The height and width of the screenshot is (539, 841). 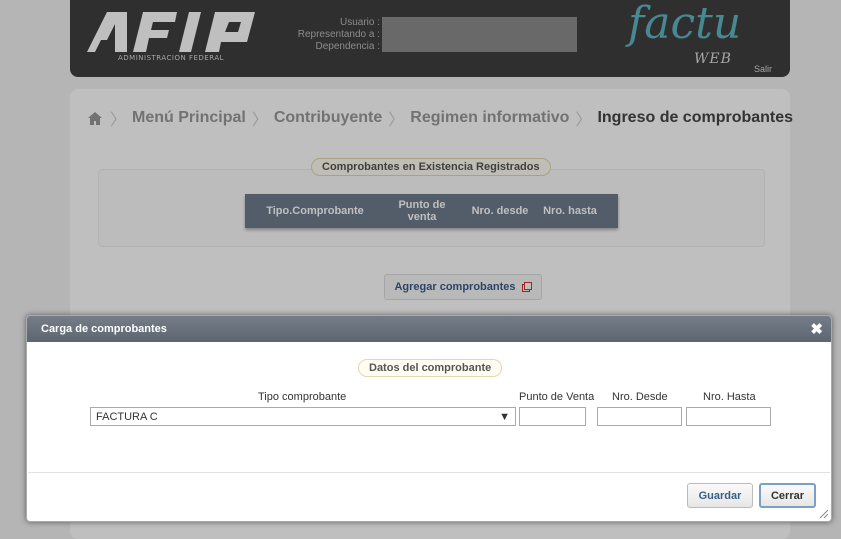 I want to click on dialog-titlebar: Carga de comprobantes ✖, so click(x=429, y=329).